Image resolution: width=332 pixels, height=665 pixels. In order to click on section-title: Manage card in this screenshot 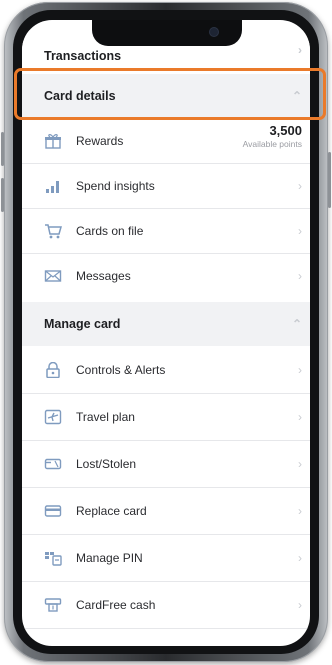, I will do `click(82, 324)`.